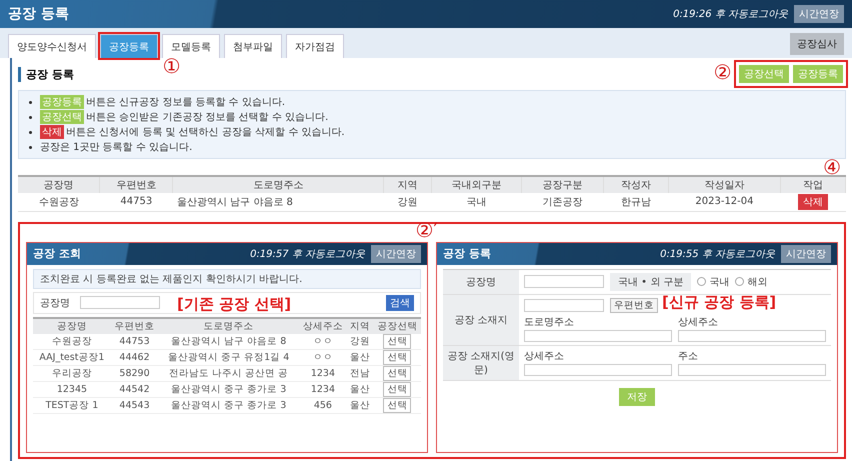 Image resolution: width=852 pixels, height=461 pixels. Describe the element at coordinates (307, 254) in the screenshot. I see `logout-timer: 0:19:57 후 자동로그아웃` at that location.